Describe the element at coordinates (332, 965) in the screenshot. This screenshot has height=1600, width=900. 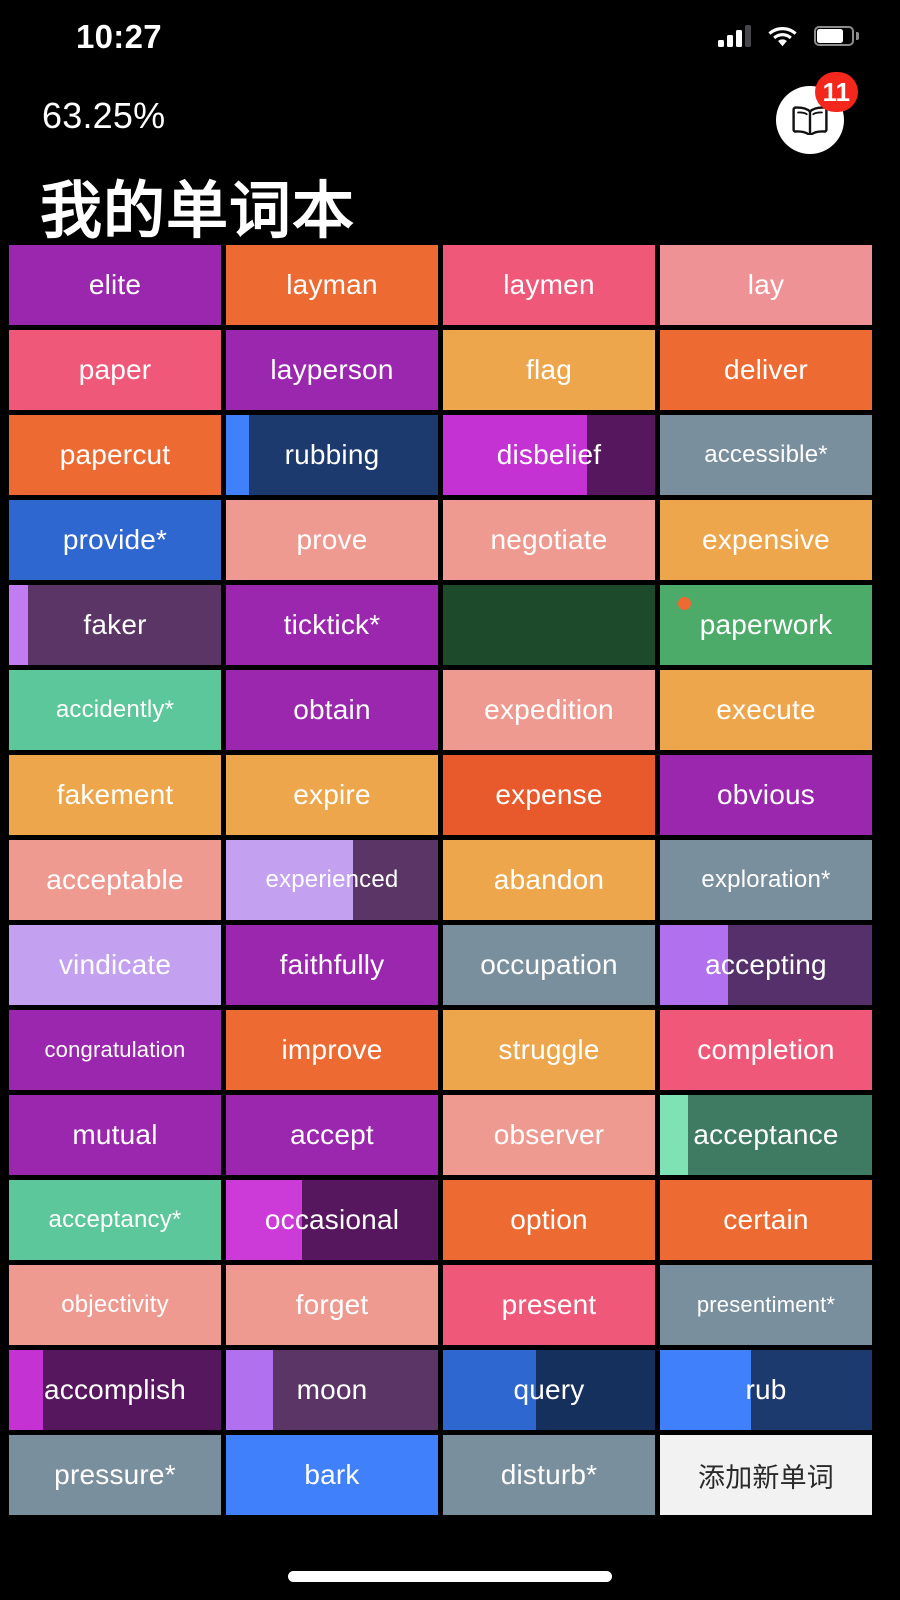
I see `word-tile: faithfully` at that location.